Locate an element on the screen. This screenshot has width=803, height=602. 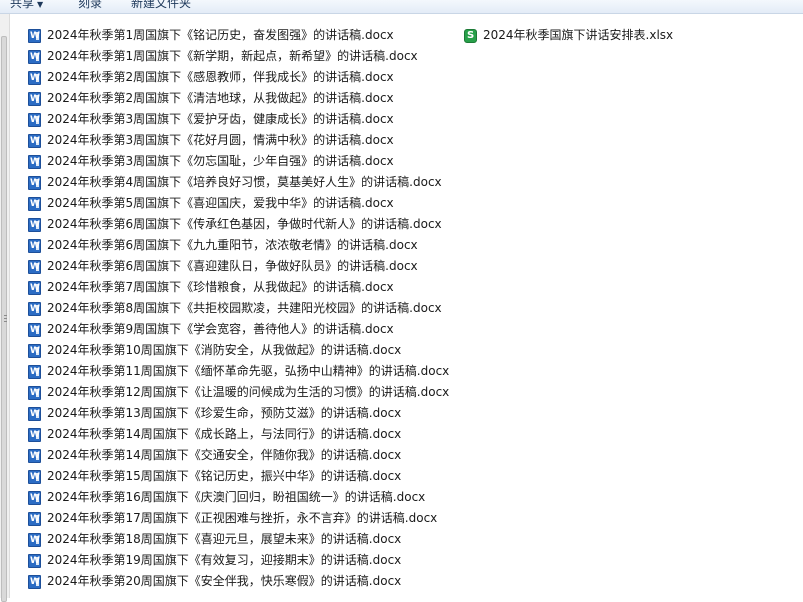
burn-button: 刻录 is located at coordinates (90, 6).